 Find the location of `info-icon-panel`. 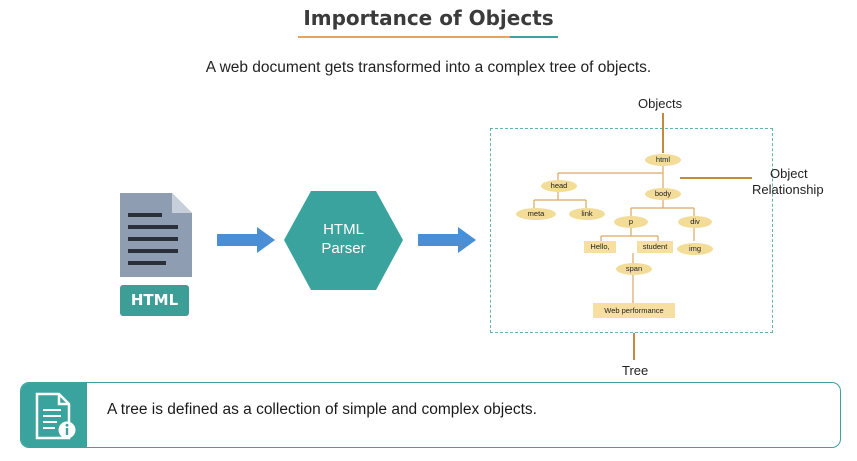

info-icon-panel is located at coordinates (54, 415).